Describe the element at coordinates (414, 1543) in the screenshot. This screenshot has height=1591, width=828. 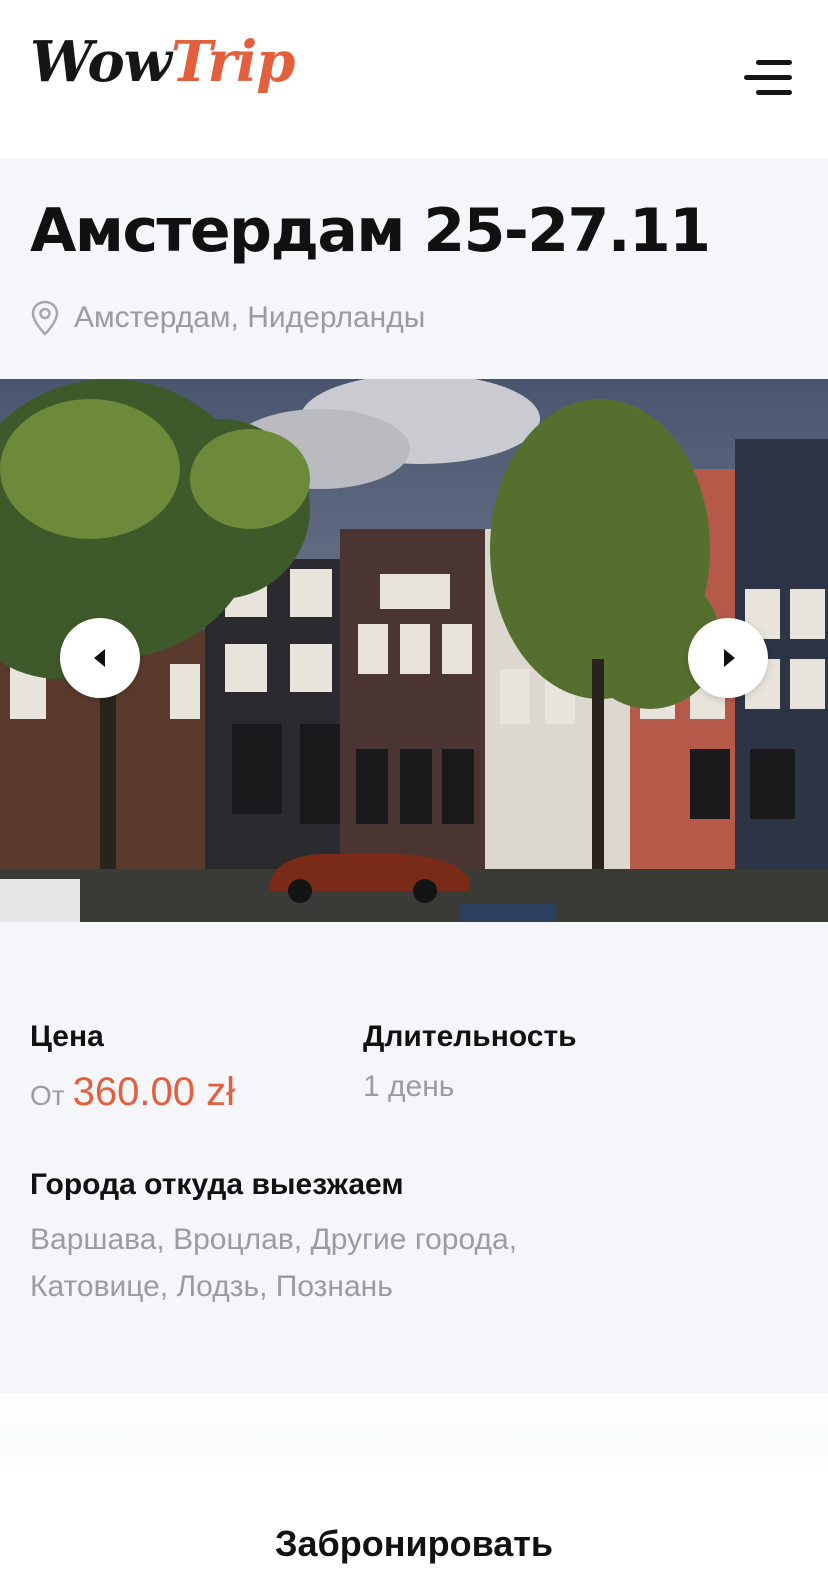
I see `book-button-label: Забронировать` at that location.